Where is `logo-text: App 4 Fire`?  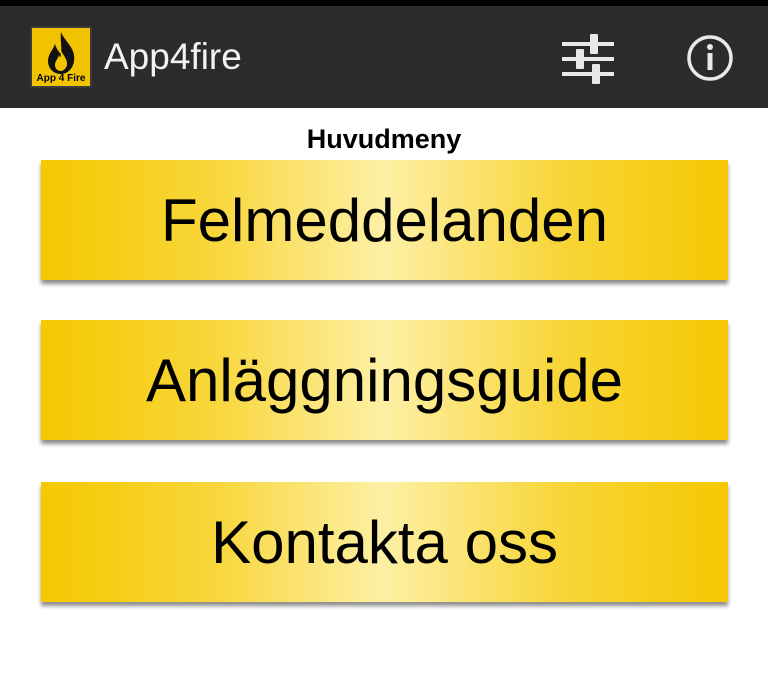 logo-text: App 4 Fire is located at coordinates (61, 78).